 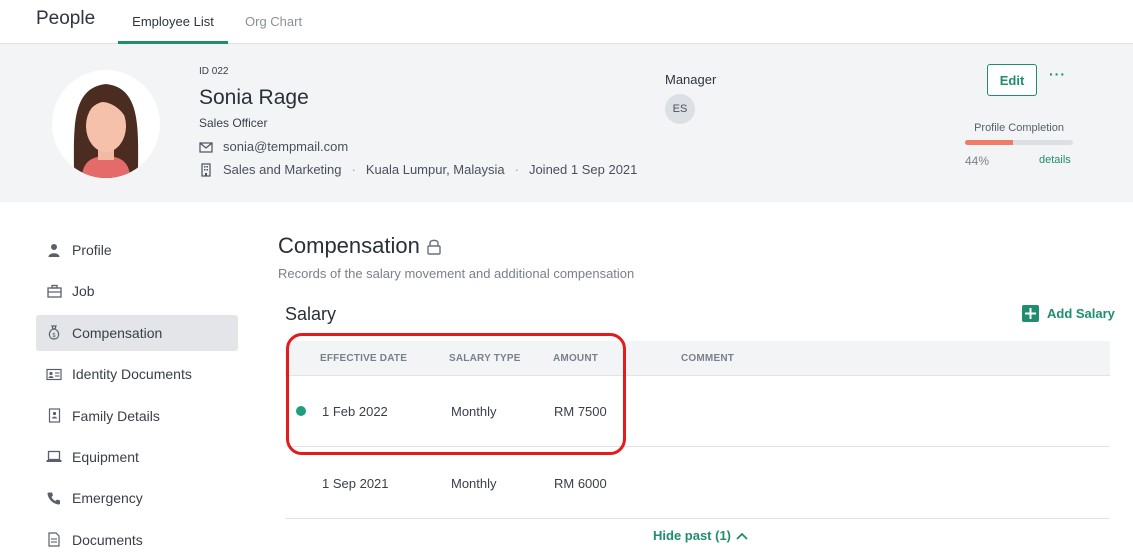 I want to click on sidebar-item-label: Emergency, so click(x=107, y=498).